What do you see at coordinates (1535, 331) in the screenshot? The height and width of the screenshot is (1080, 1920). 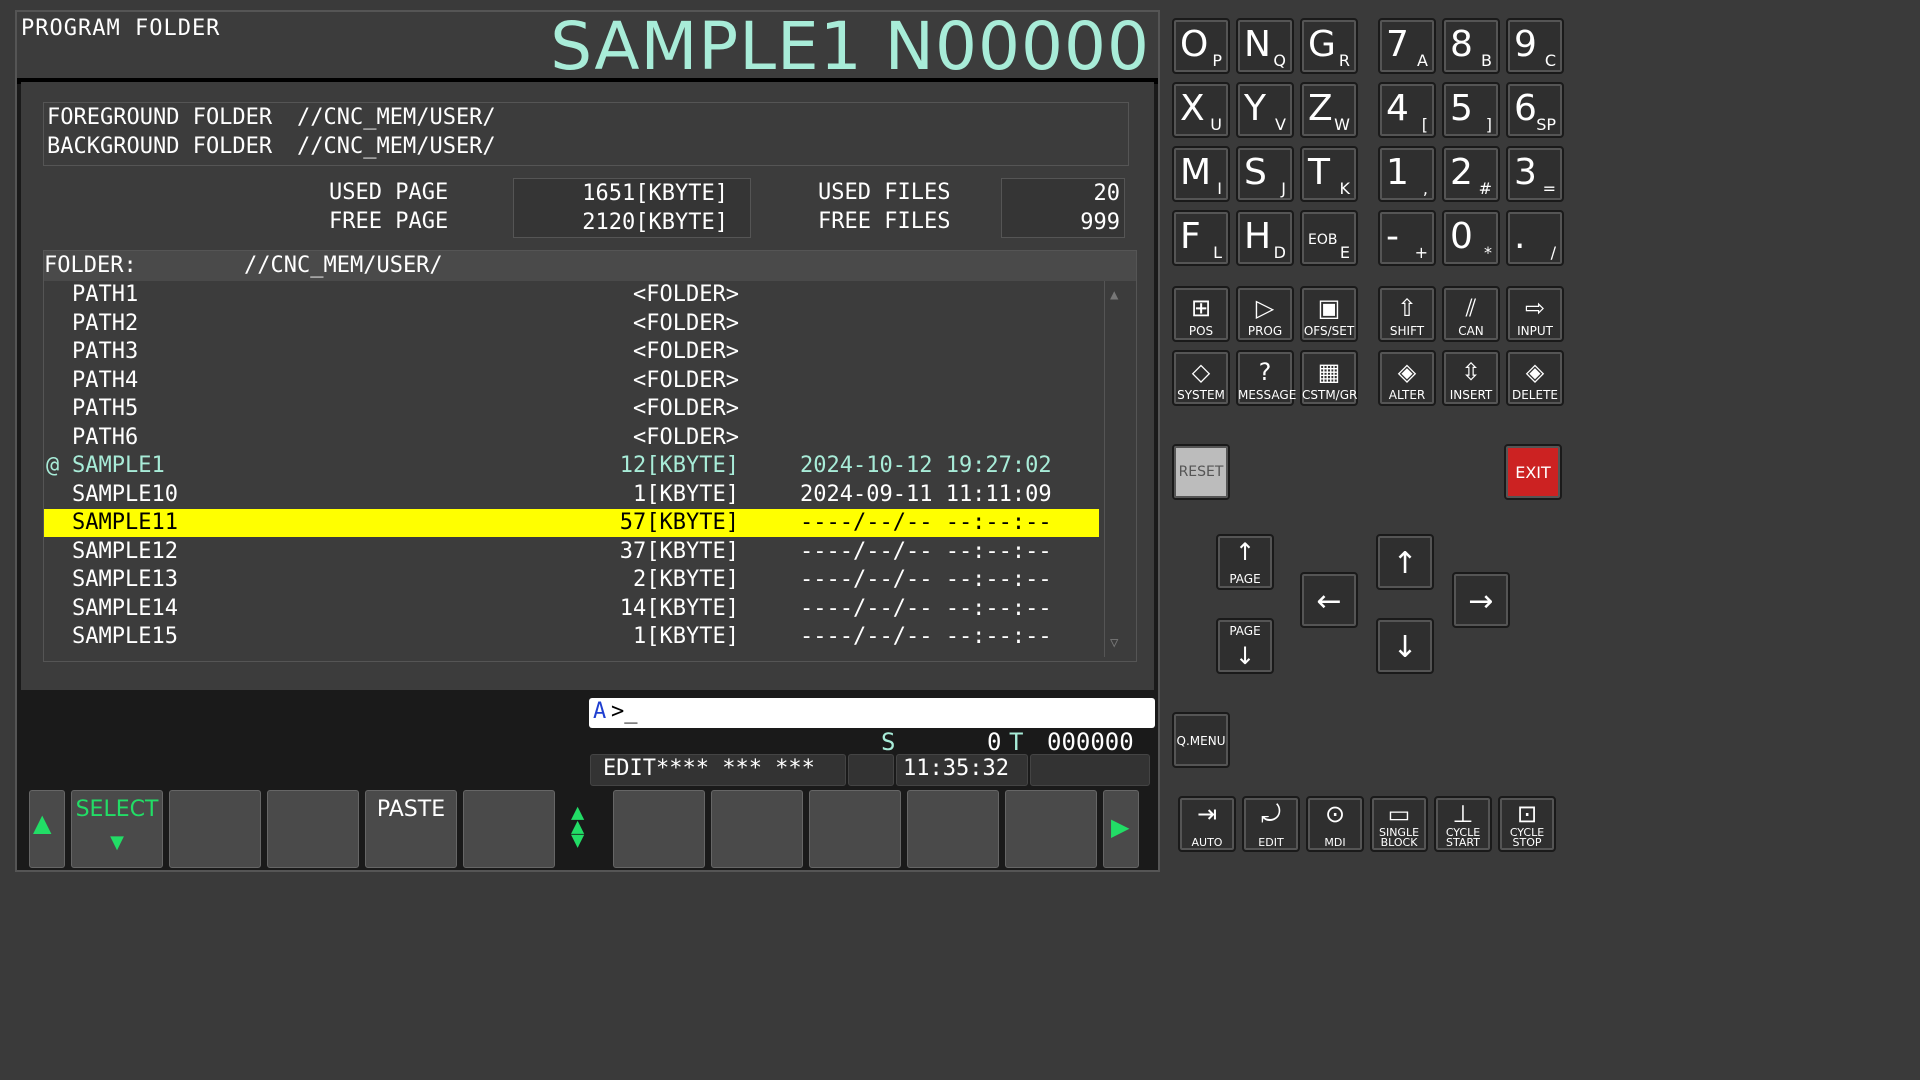 I see `key-function-label: INPUT` at bounding box center [1535, 331].